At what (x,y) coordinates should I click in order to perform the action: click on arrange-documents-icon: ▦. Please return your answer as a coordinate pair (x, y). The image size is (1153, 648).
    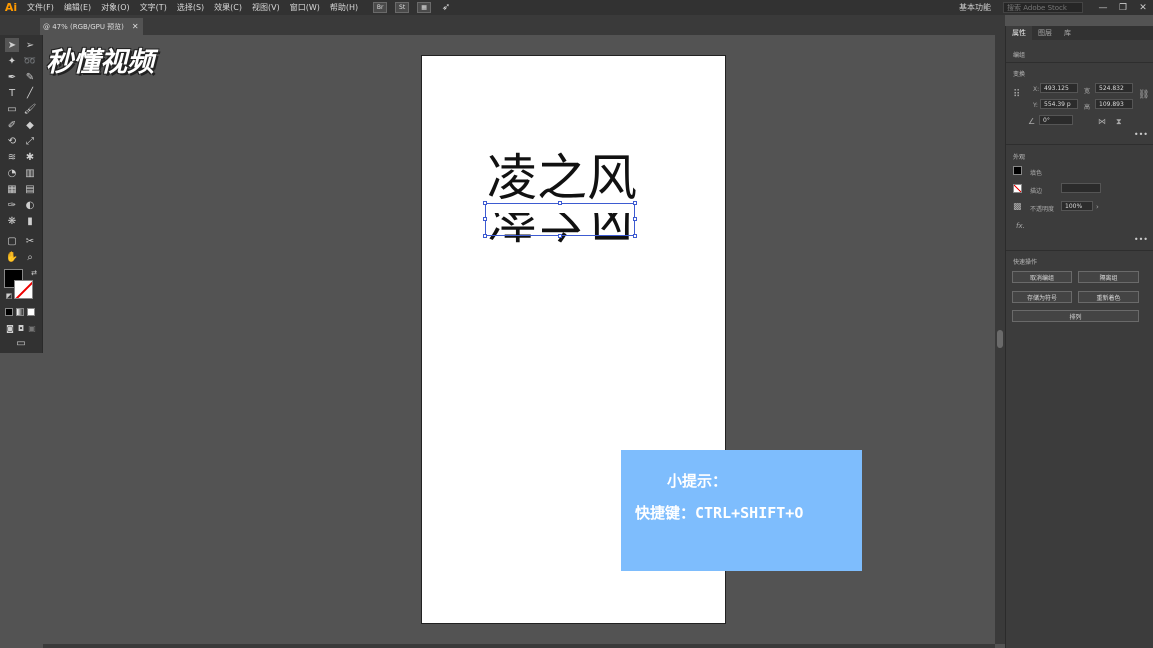
    Looking at the image, I should click on (424, 7).